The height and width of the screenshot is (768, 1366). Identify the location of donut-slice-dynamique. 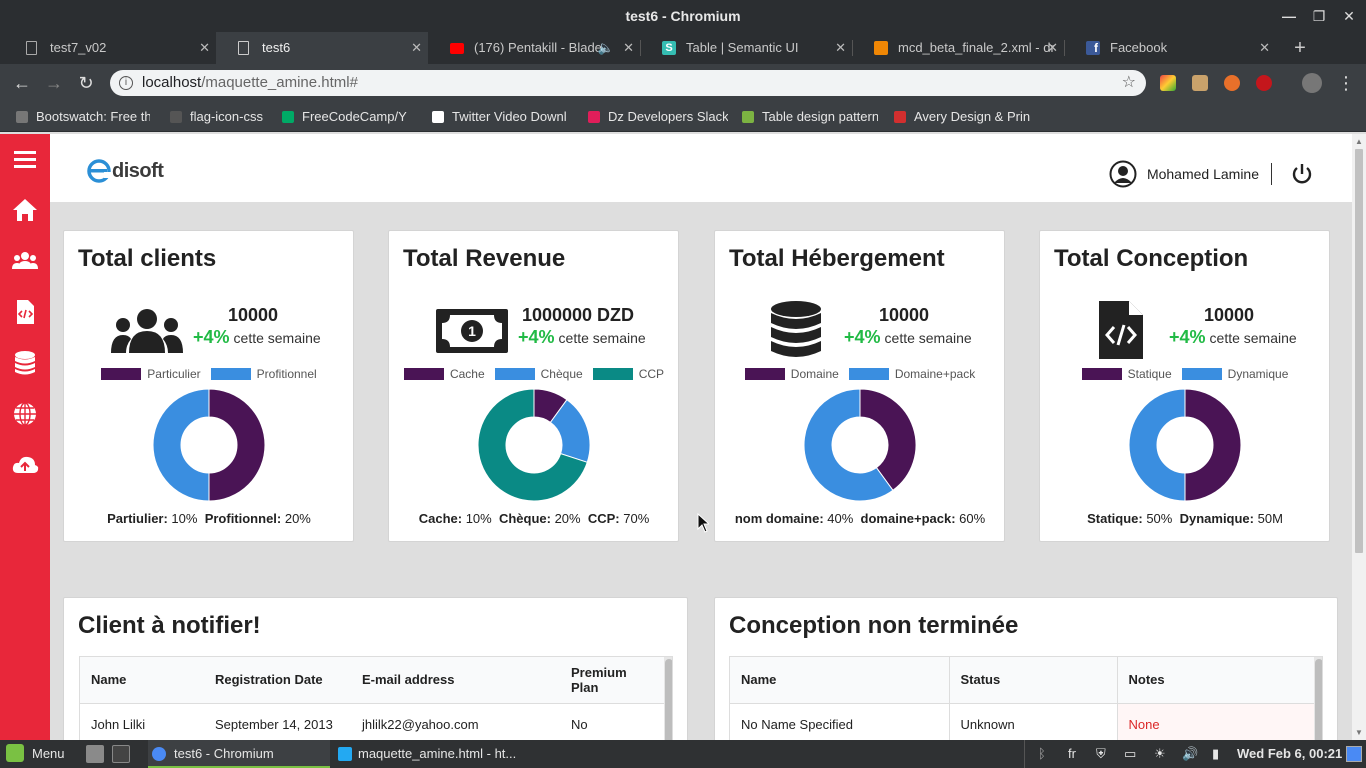
(1157, 445).